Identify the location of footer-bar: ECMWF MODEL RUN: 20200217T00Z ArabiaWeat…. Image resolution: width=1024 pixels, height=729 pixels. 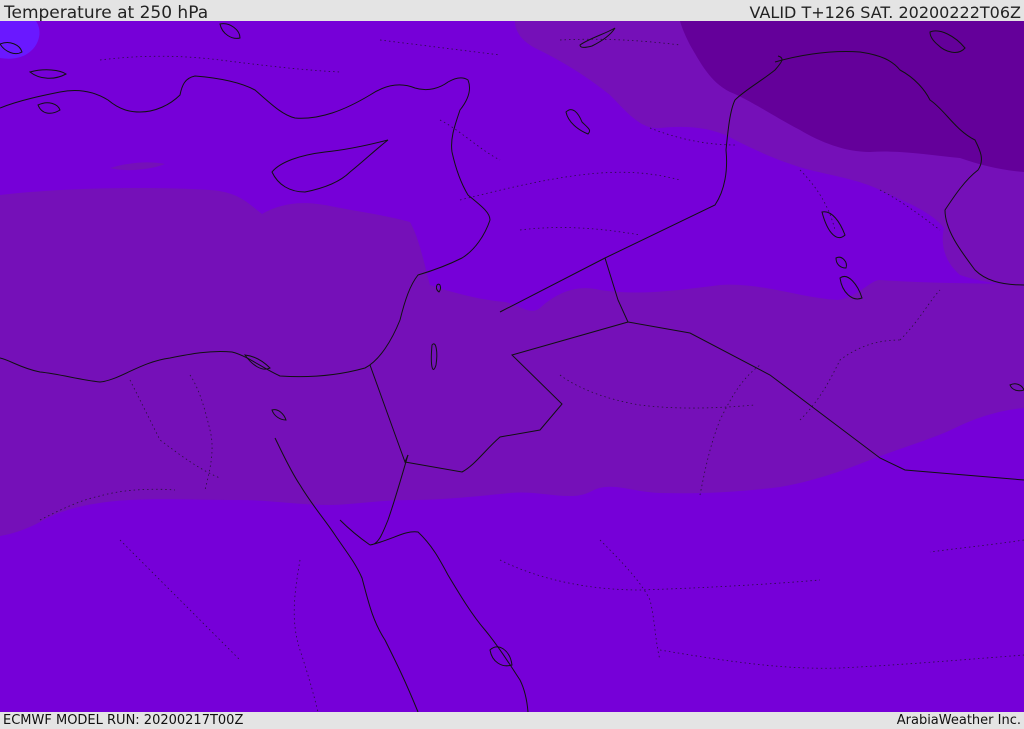
(512, 720).